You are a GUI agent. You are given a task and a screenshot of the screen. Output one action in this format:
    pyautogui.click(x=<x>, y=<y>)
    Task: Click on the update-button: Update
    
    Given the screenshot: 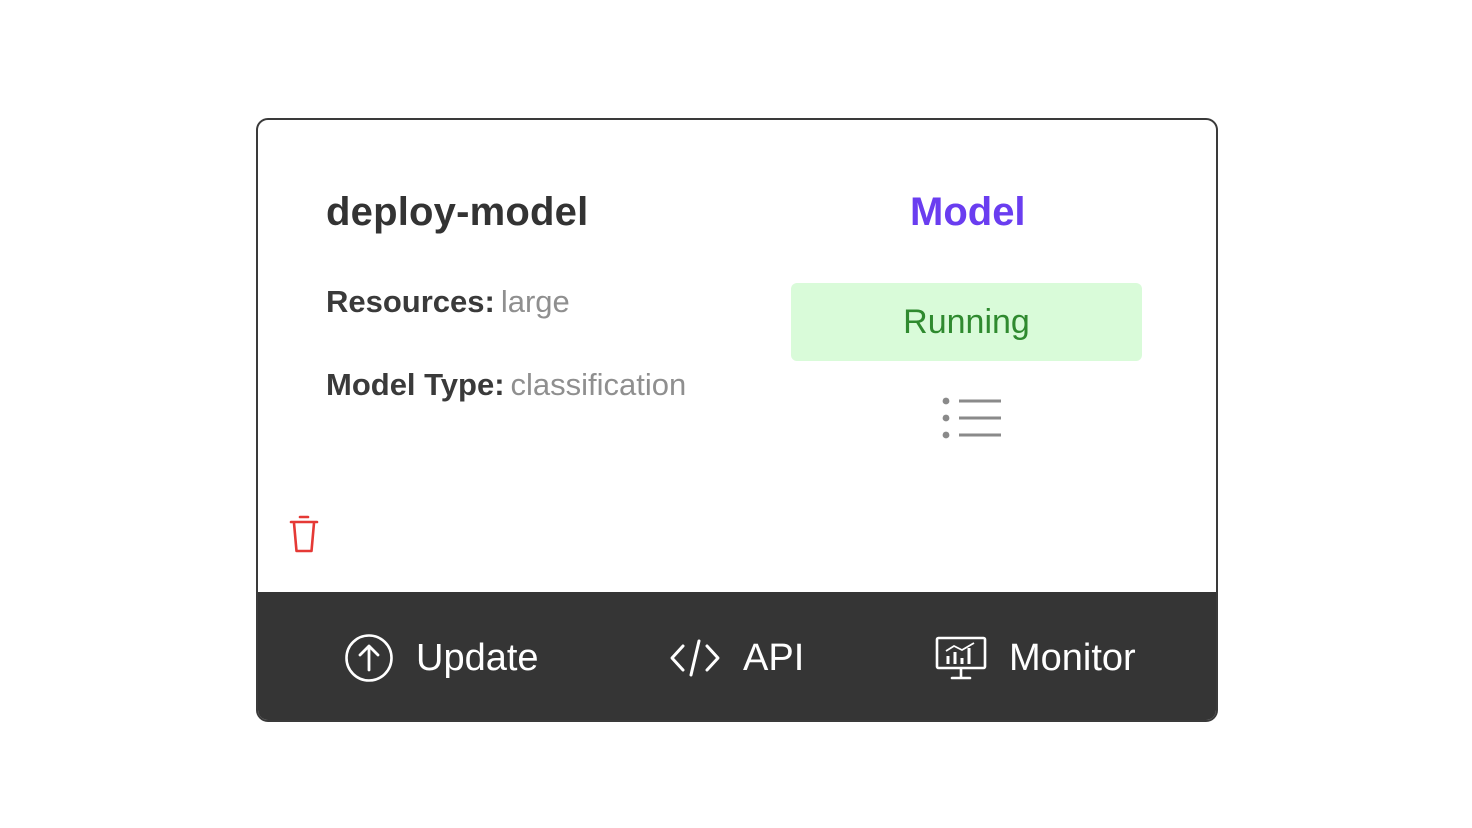 What is the action you would take?
    pyautogui.click(x=441, y=656)
    